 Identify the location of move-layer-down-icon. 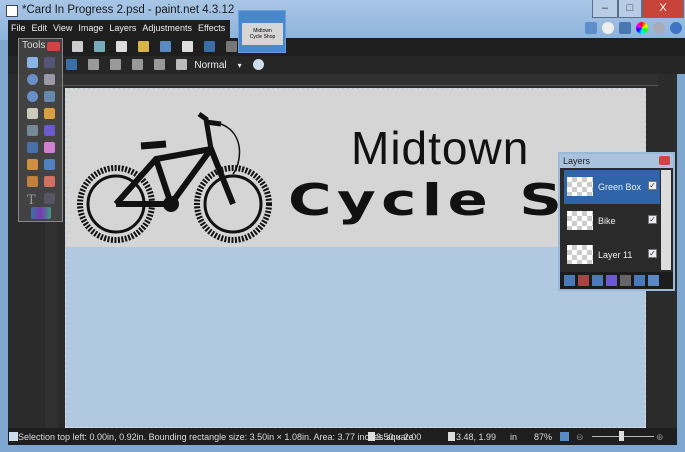
(639, 280).